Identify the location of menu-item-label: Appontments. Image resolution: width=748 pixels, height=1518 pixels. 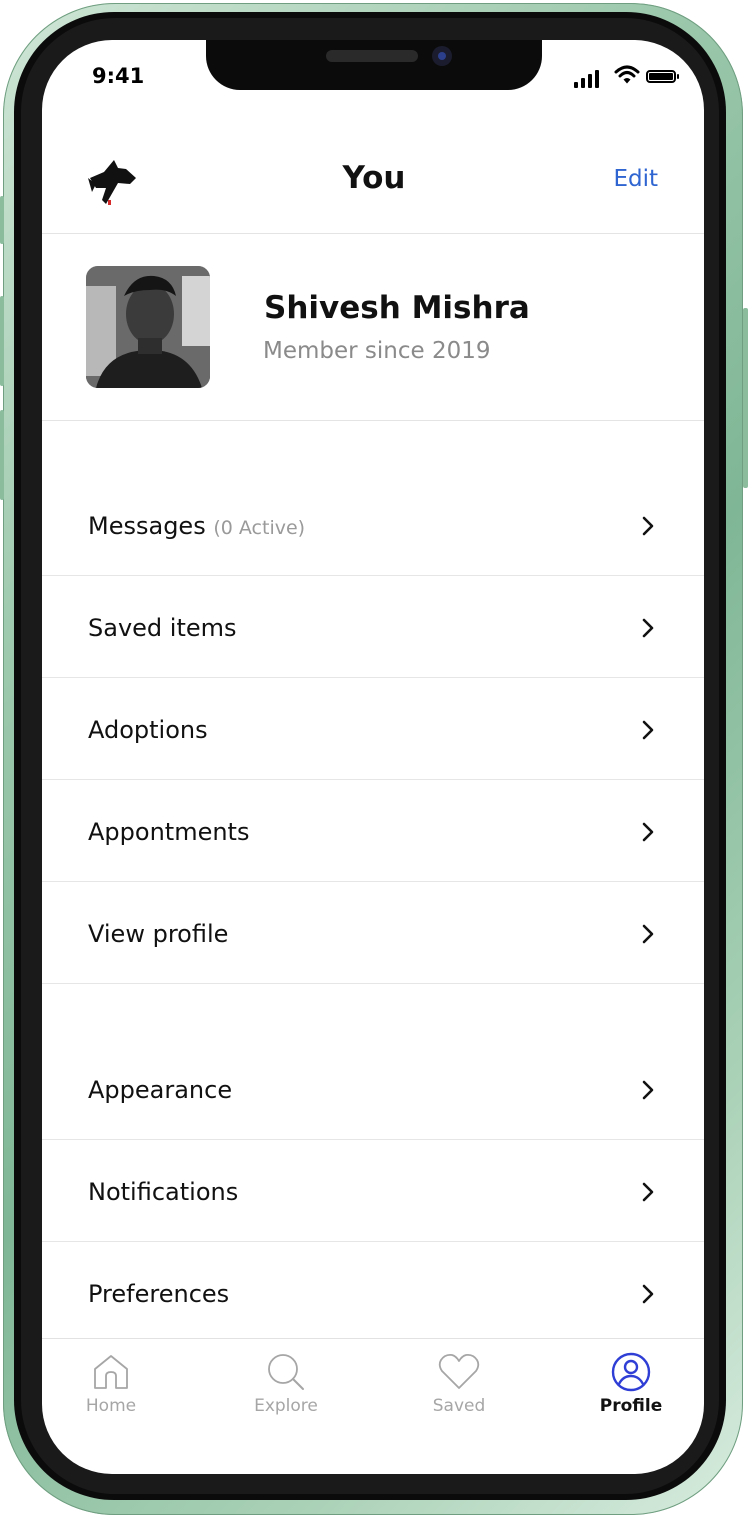
(169, 832).